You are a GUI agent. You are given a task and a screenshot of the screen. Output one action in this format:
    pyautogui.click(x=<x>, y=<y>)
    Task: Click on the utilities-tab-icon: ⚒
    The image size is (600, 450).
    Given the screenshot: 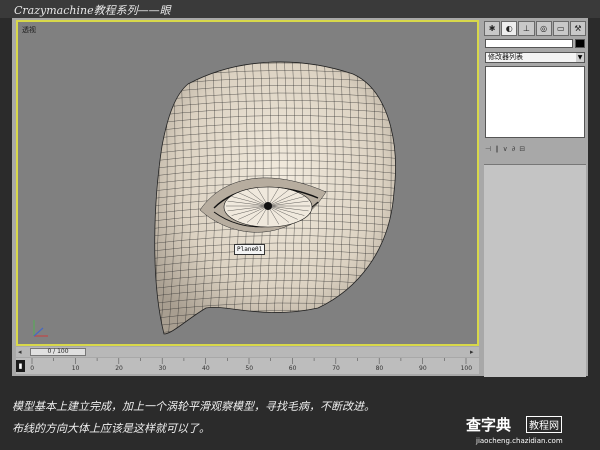 What is the action you would take?
    pyautogui.click(x=578, y=28)
    